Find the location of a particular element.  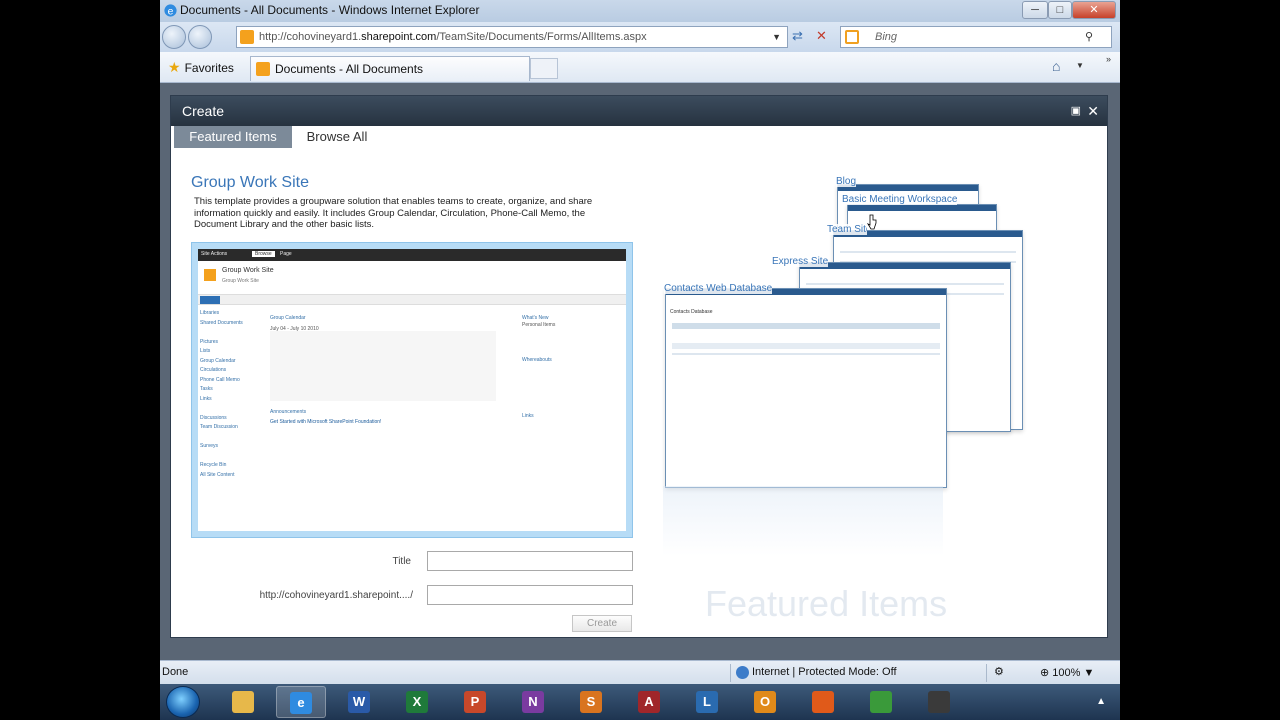

close-icon: ✕ is located at coordinates (1093, 111).